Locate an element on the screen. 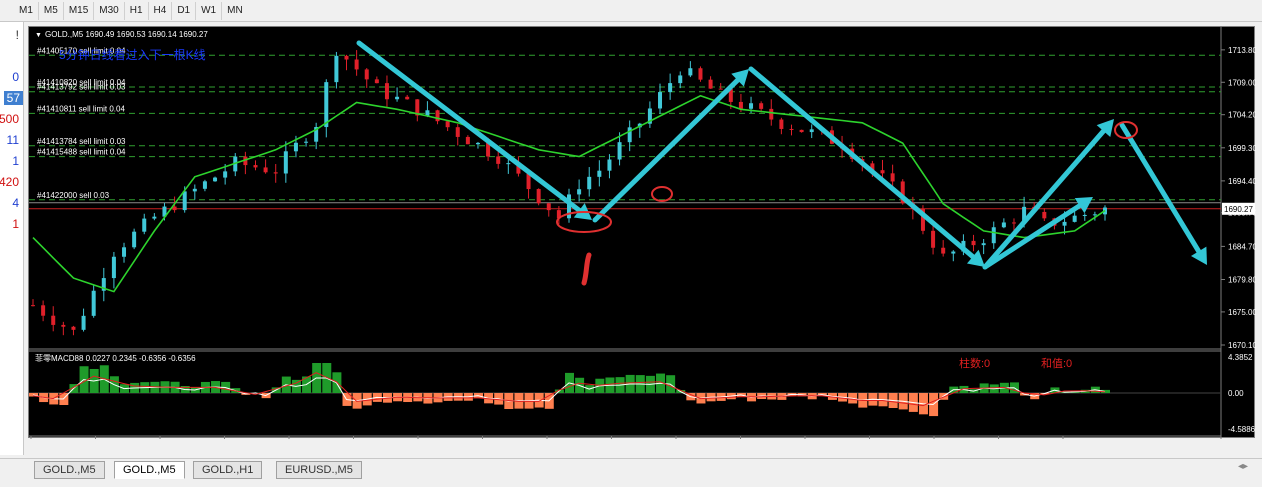 This screenshot has width=1262, height=487. timeframe-toolbar: M1 M5 M15 M30 H1 H4 D1 W1 MN is located at coordinates (631, 11).